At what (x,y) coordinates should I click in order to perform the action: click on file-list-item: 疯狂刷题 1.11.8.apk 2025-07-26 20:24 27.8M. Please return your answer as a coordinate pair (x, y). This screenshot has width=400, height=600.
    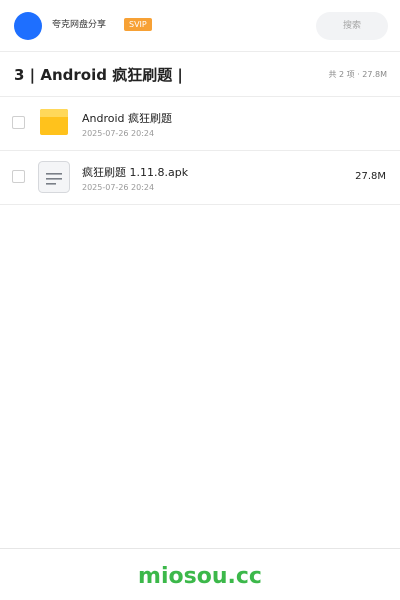
    Looking at the image, I should click on (200, 178).